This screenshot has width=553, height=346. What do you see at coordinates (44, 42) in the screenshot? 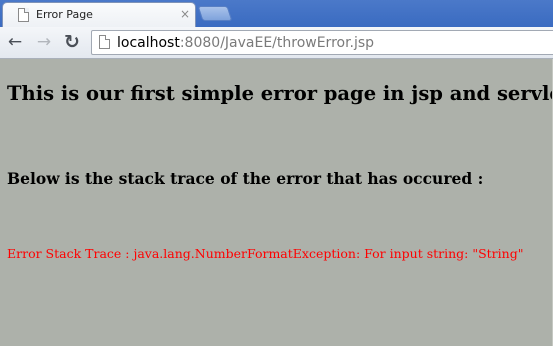
I see `forward-arrow-icon: →` at bounding box center [44, 42].